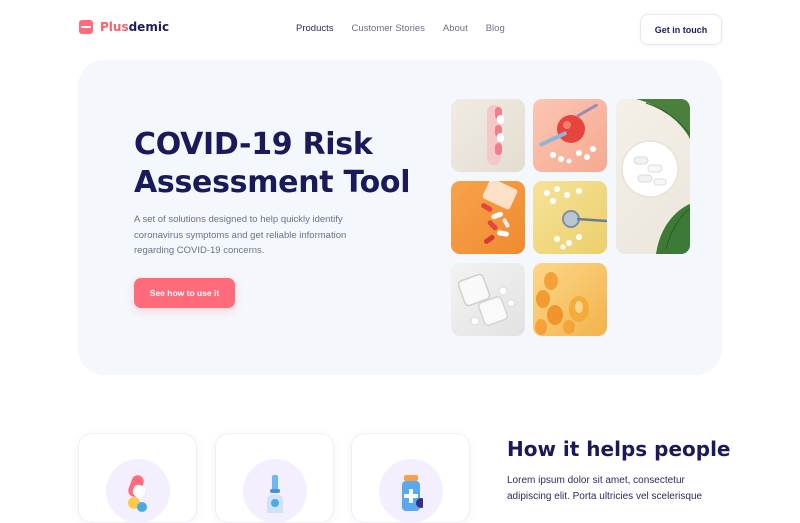 The image size is (800, 523). Describe the element at coordinates (570, 299) in the screenshot. I see `image-vitamins` at that location.